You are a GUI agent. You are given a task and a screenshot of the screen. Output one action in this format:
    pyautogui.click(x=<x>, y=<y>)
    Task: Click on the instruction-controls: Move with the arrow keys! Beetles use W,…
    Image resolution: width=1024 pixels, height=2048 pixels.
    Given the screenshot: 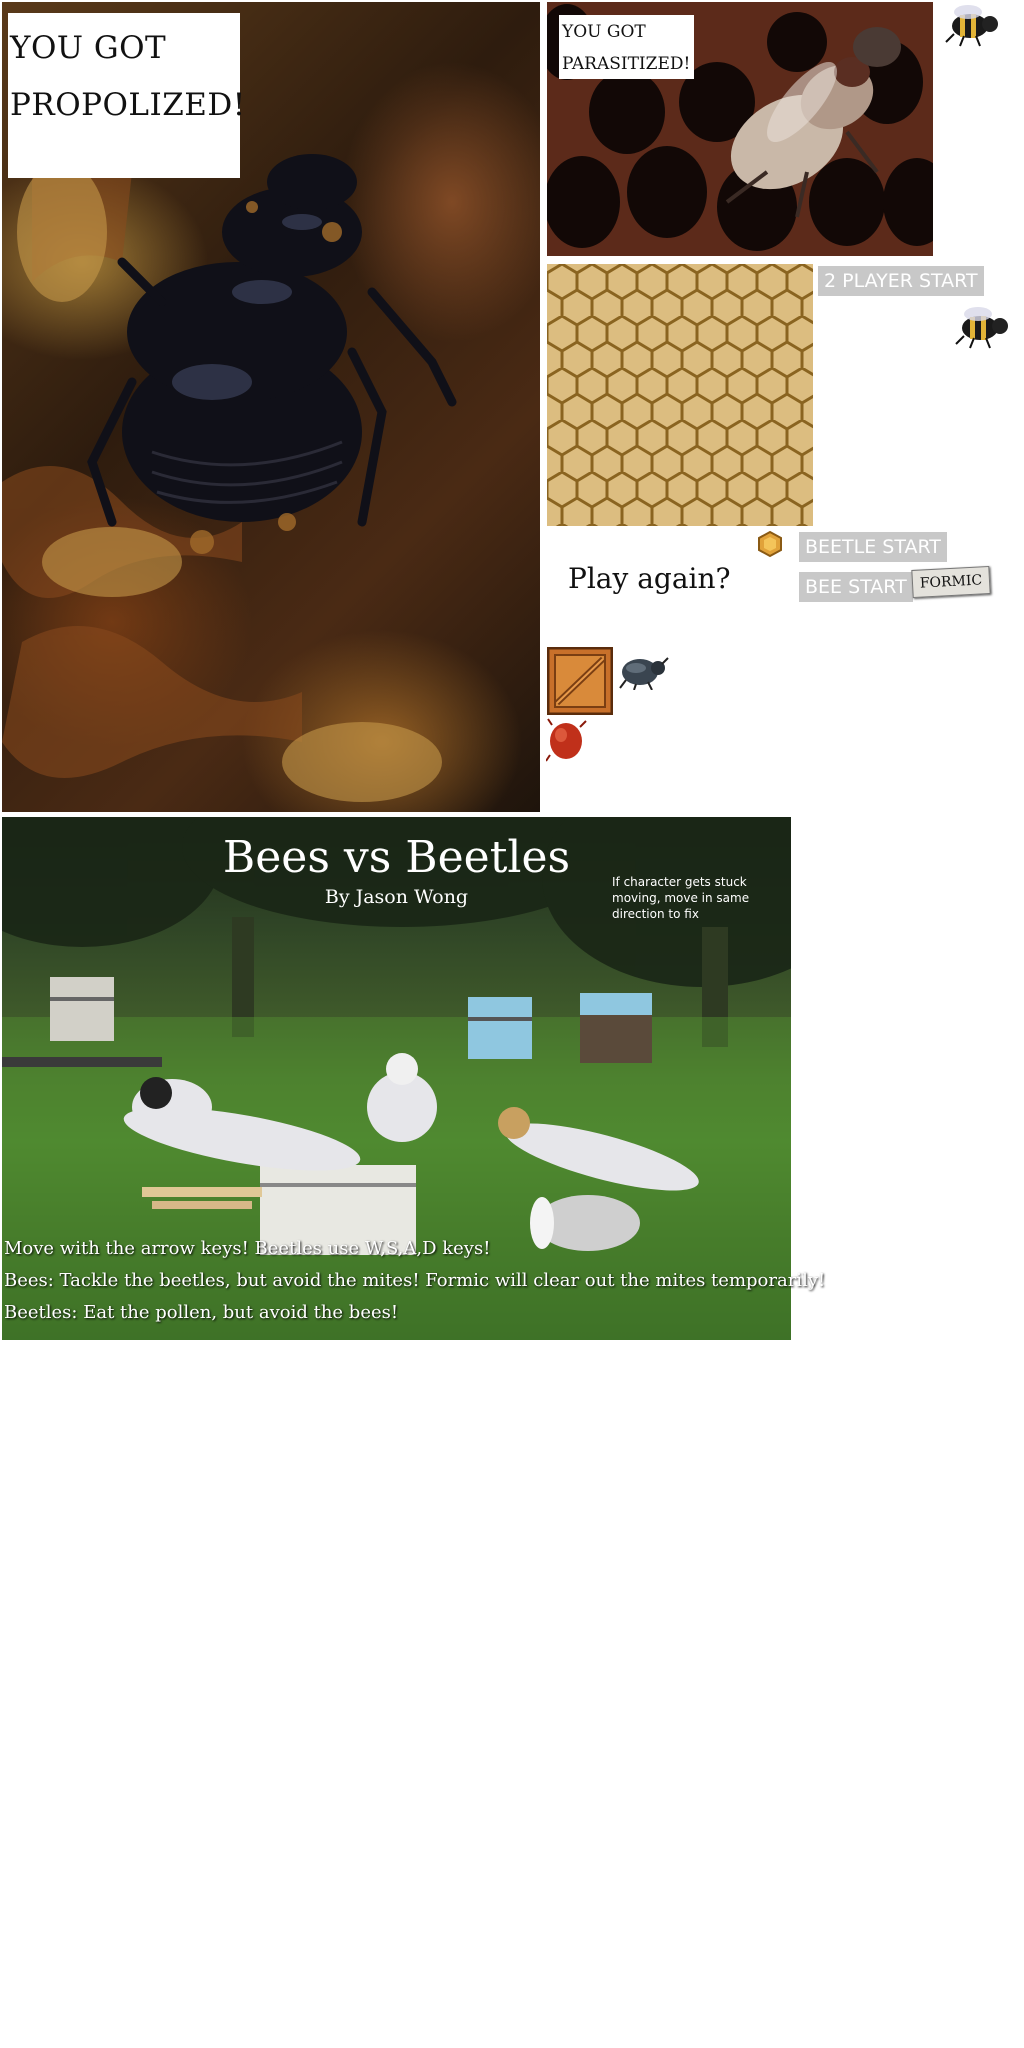 What is the action you would take?
    pyautogui.click(x=247, y=1248)
    